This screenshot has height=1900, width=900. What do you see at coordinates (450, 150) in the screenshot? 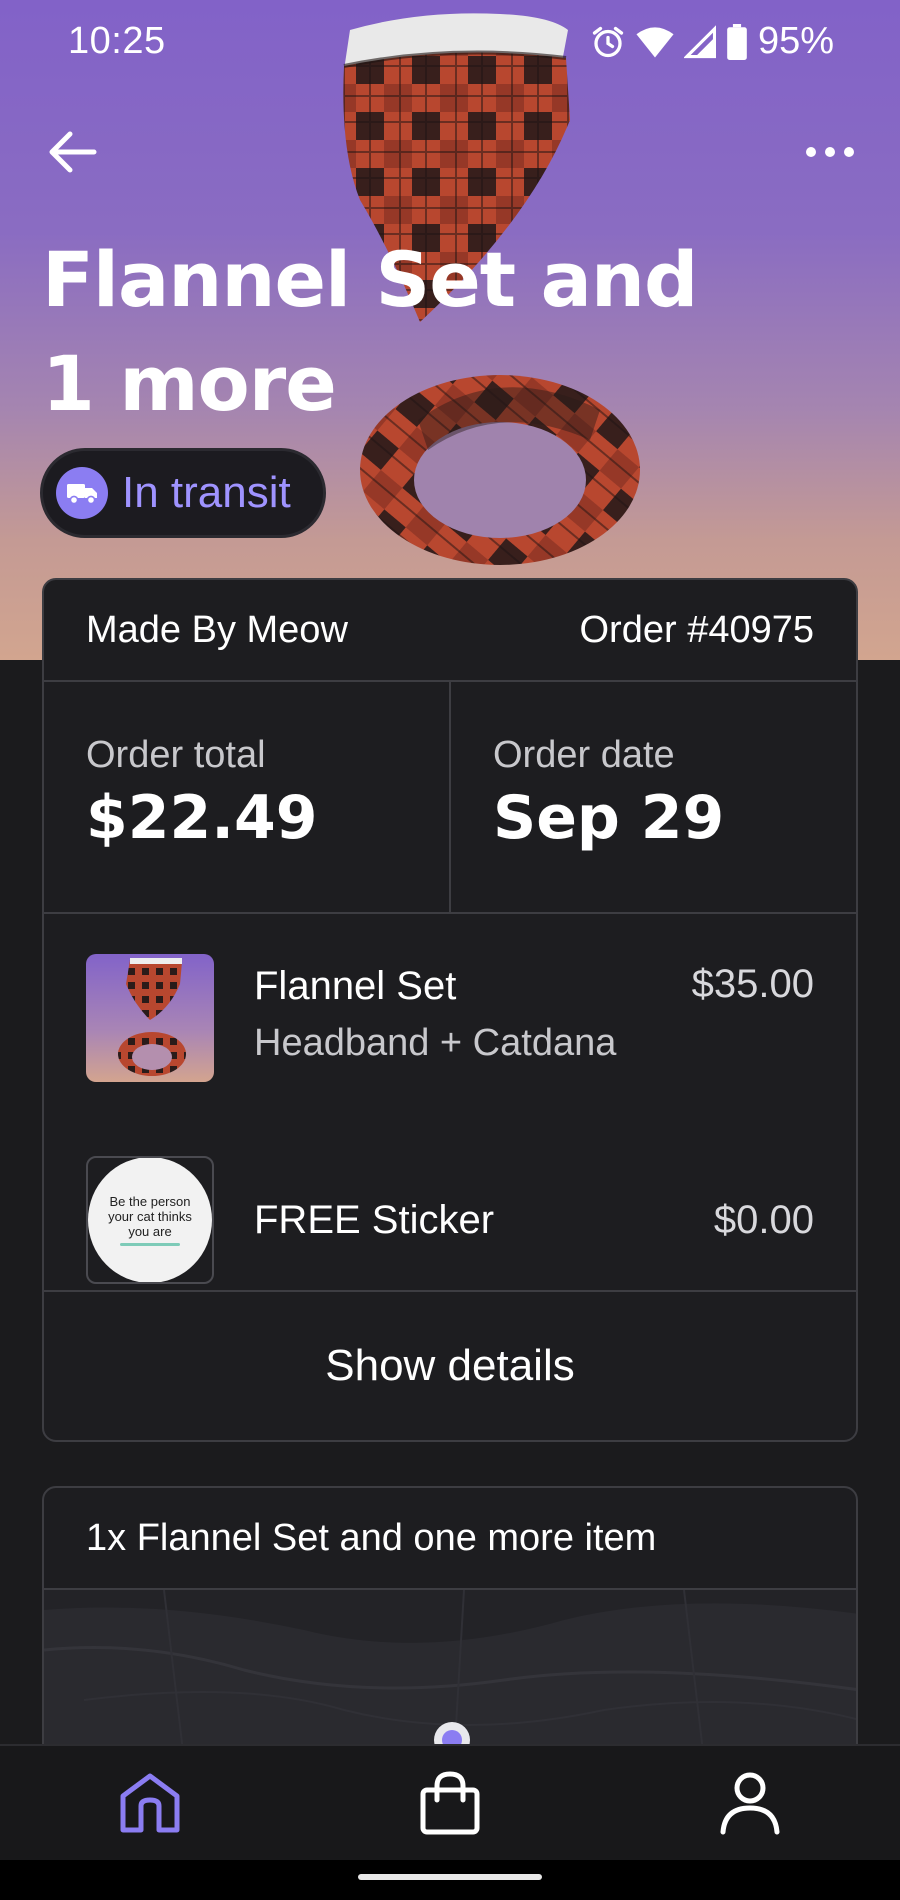
I see `top-app-bar` at bounding box center [450, 150].